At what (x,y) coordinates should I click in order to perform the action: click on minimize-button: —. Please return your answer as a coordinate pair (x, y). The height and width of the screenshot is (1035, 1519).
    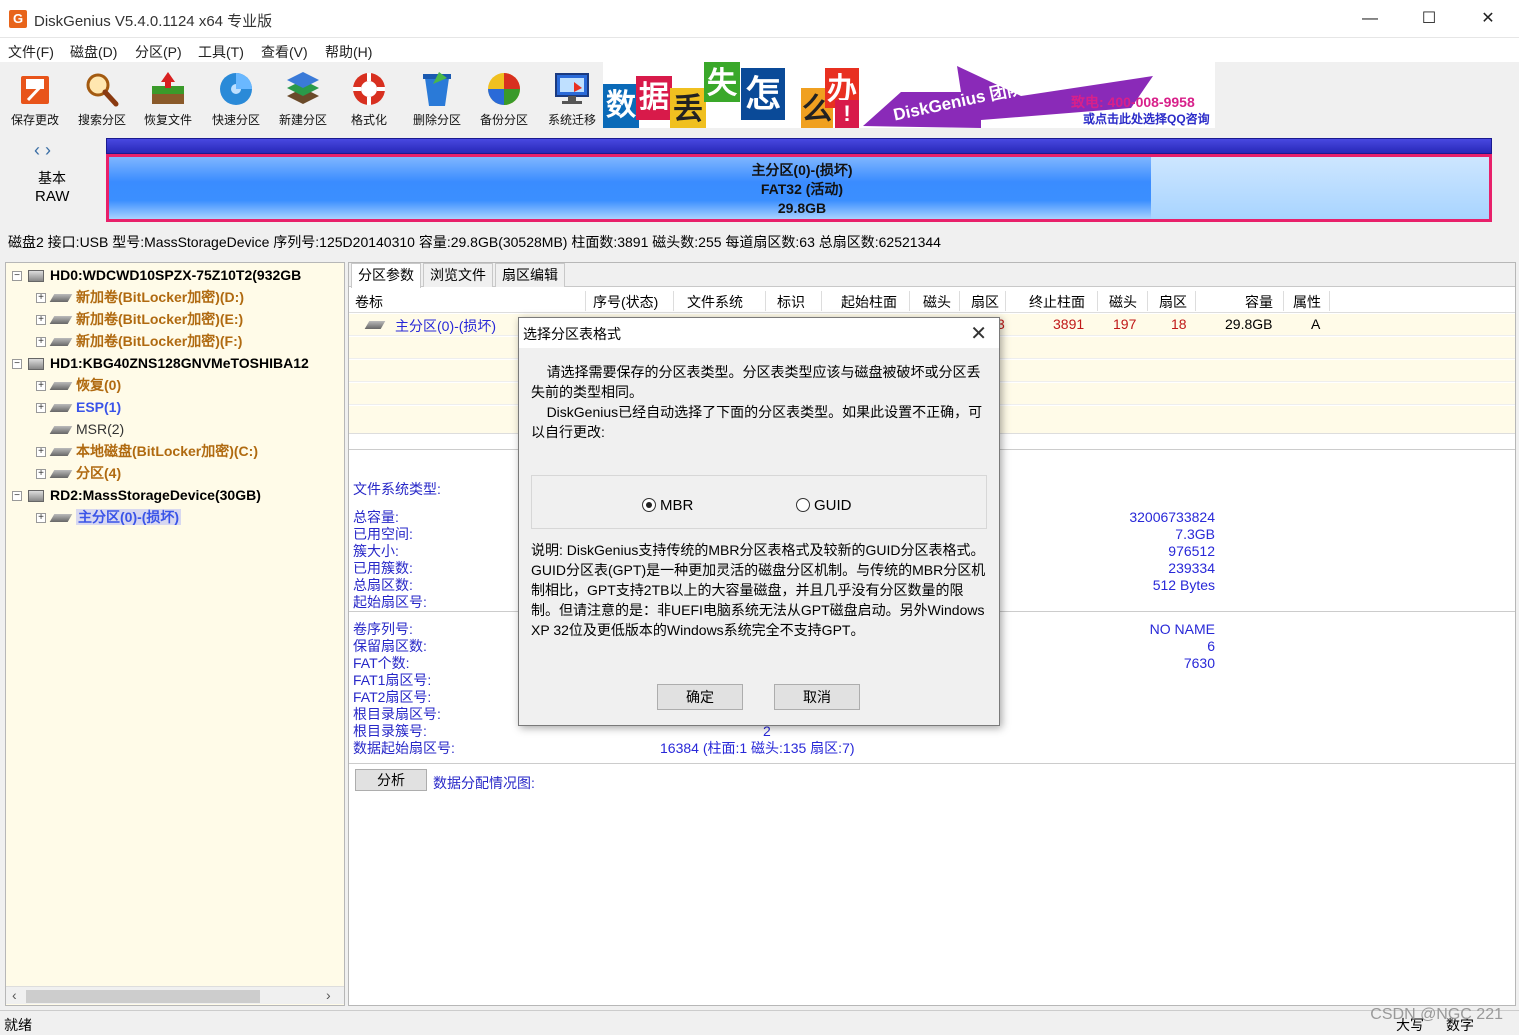
    Looking at the image, I should click on (1370, 19).